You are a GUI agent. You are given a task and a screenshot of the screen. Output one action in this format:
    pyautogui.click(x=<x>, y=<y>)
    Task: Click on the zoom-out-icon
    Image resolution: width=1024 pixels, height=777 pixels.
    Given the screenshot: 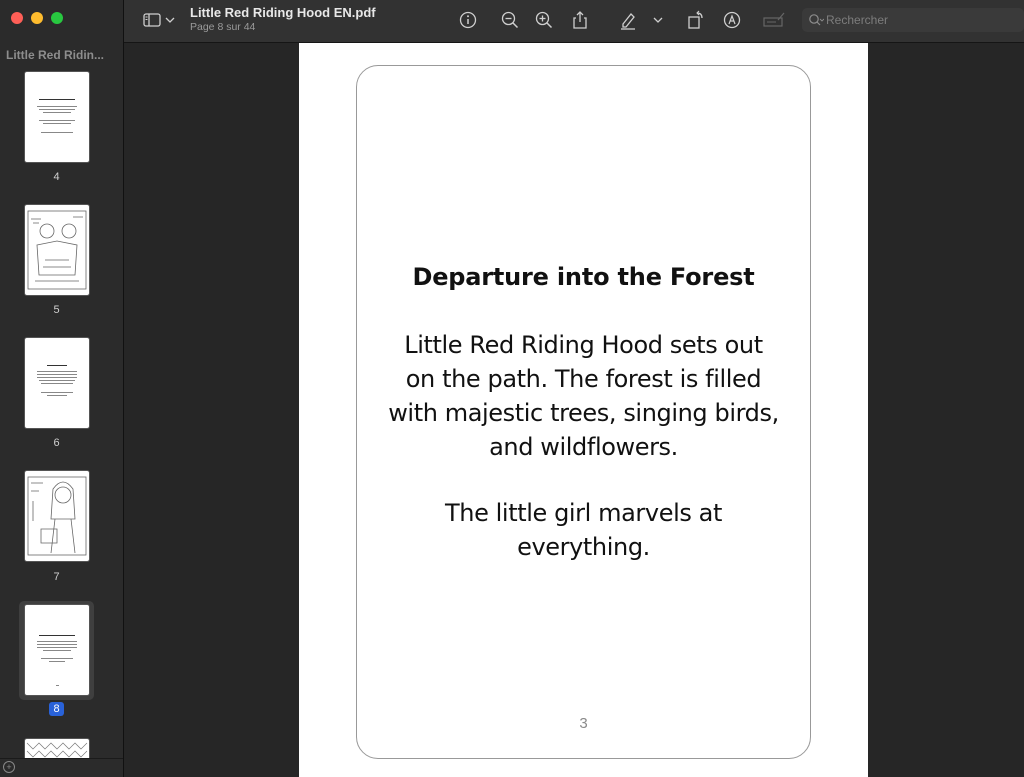 What is the action you would take?
    pyautogui.click(x=510, y=20)
    